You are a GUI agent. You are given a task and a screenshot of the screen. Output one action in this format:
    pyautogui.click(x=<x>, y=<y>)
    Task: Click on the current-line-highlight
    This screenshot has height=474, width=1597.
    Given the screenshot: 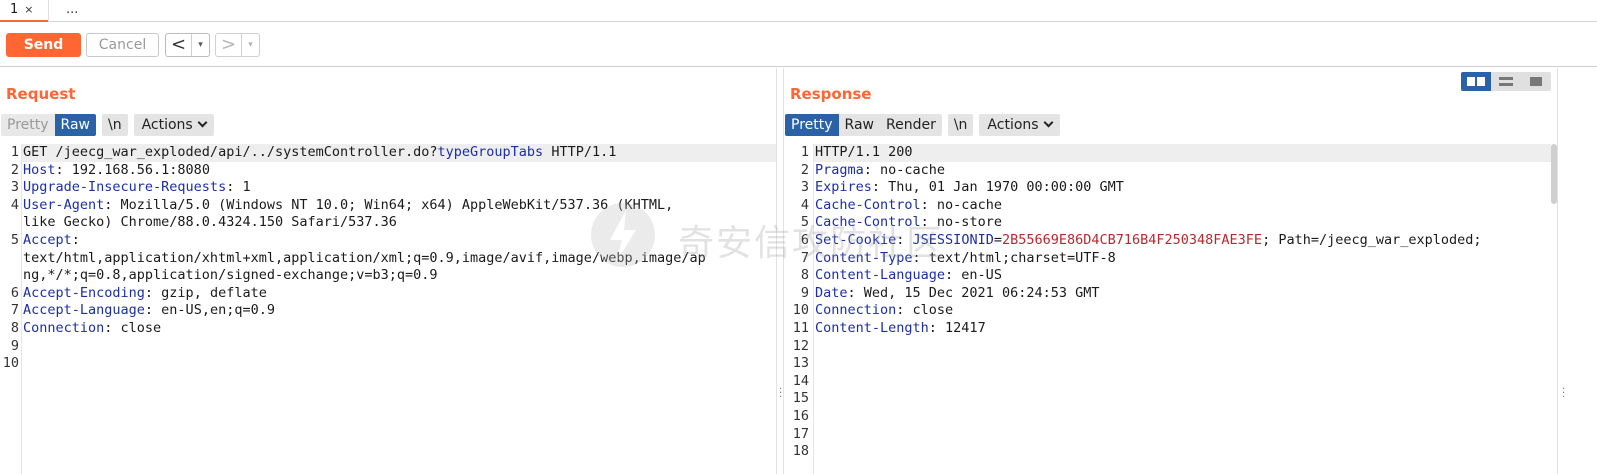 What is the action you would take?
    pyautogui.click(x=1182, y=153)
    